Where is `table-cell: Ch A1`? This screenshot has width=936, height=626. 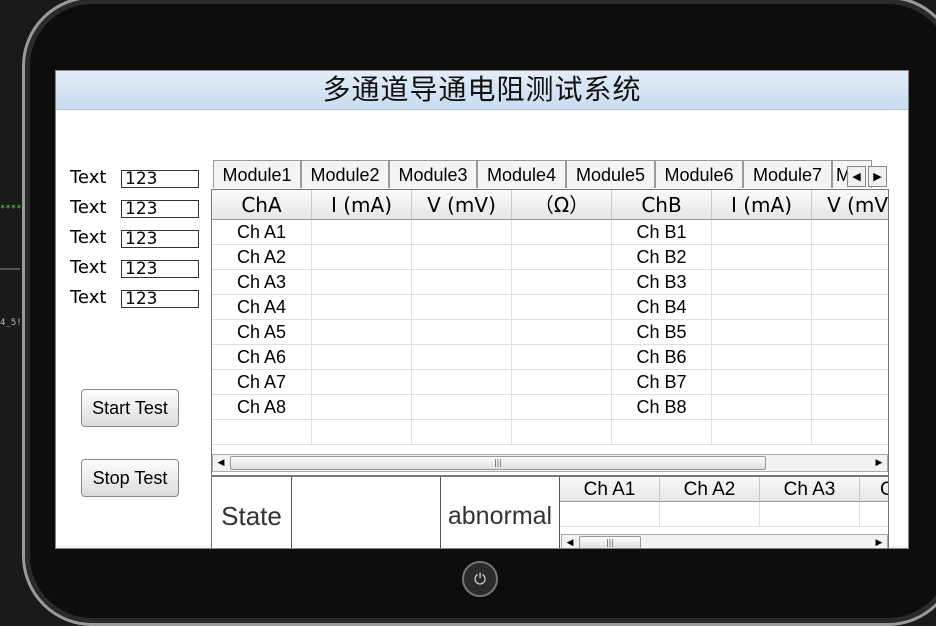 table-cell: Ch A1 is located at coordinates (262, 232).